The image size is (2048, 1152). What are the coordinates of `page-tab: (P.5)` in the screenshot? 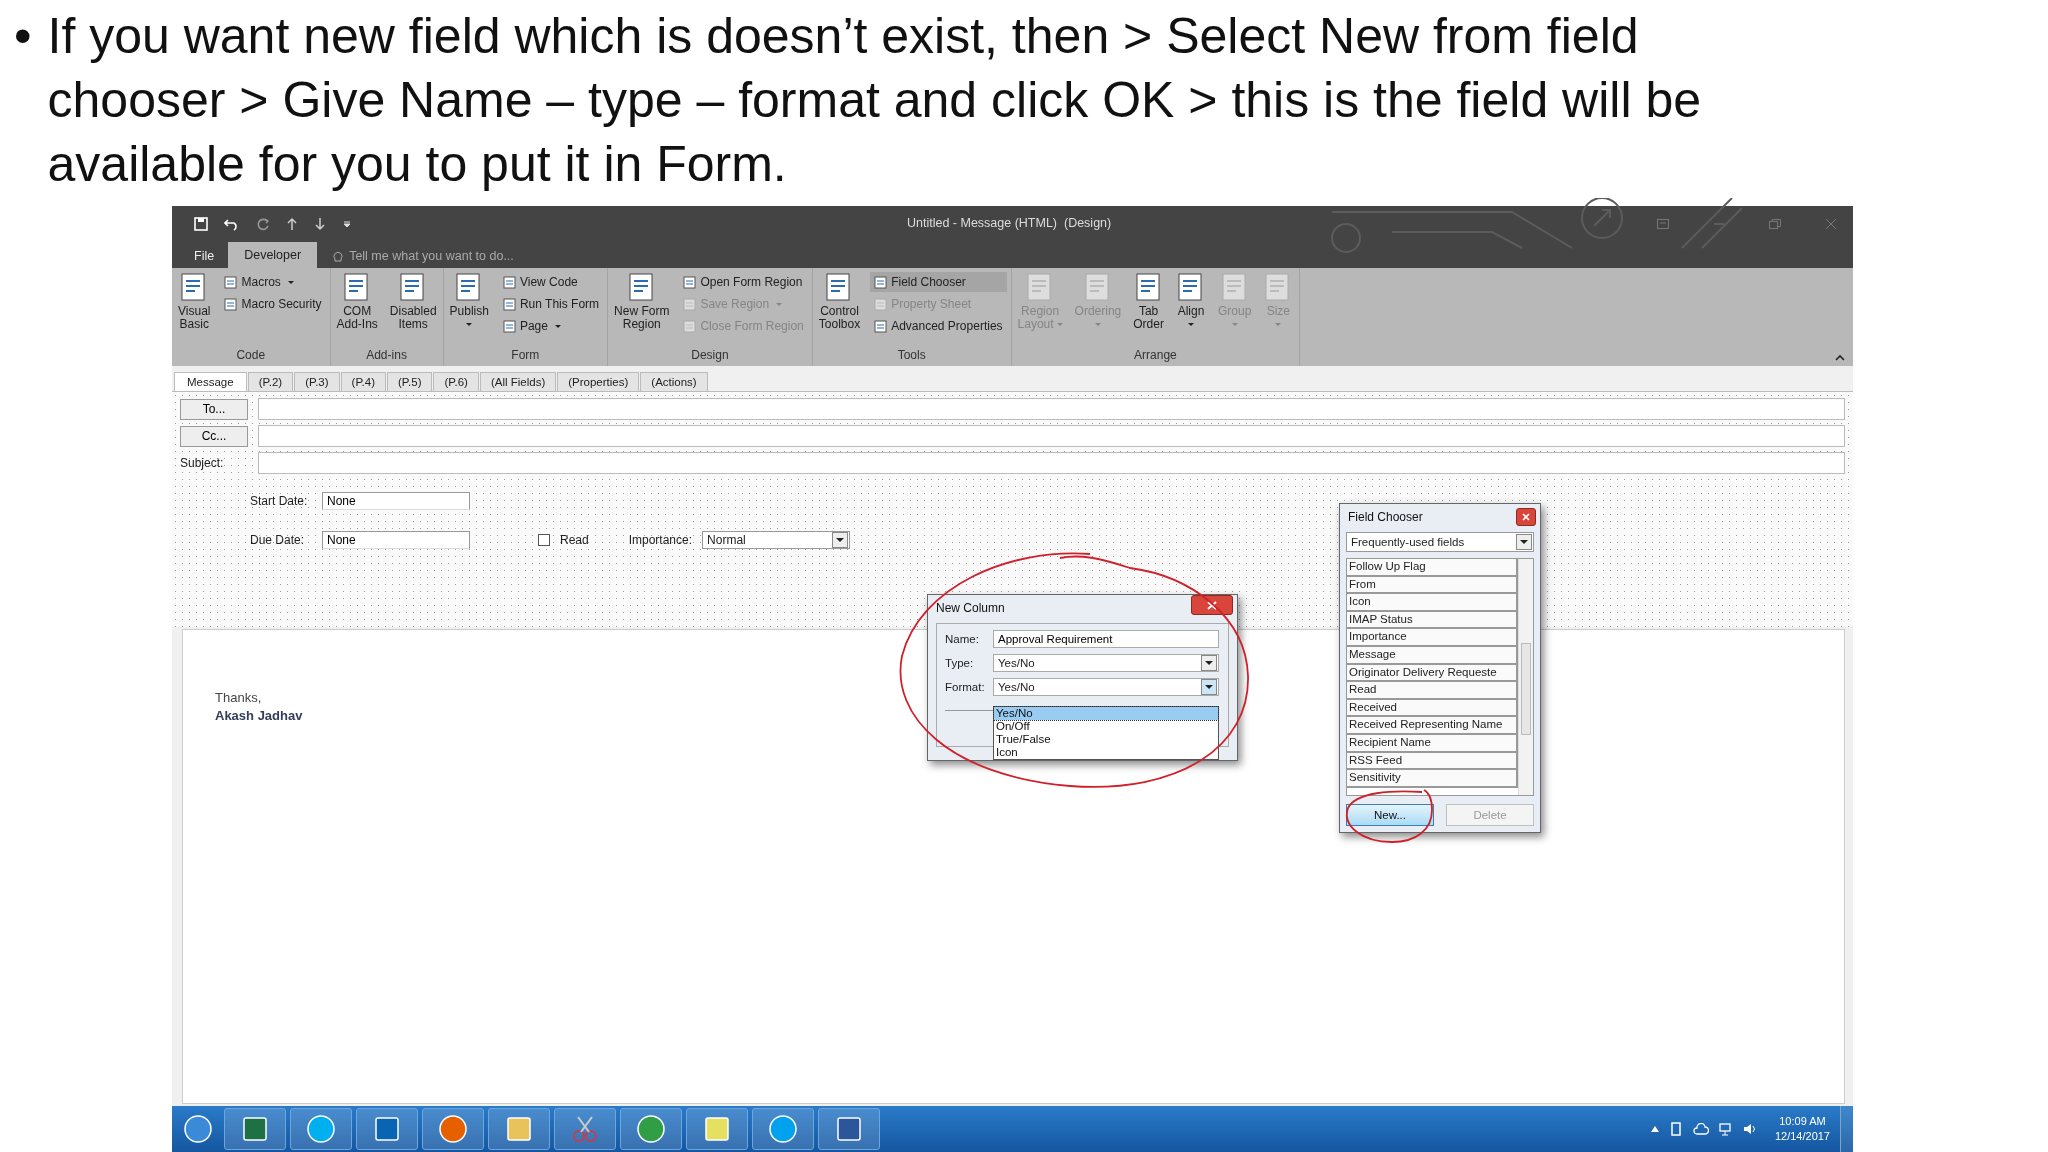 It's located at (410, 381).